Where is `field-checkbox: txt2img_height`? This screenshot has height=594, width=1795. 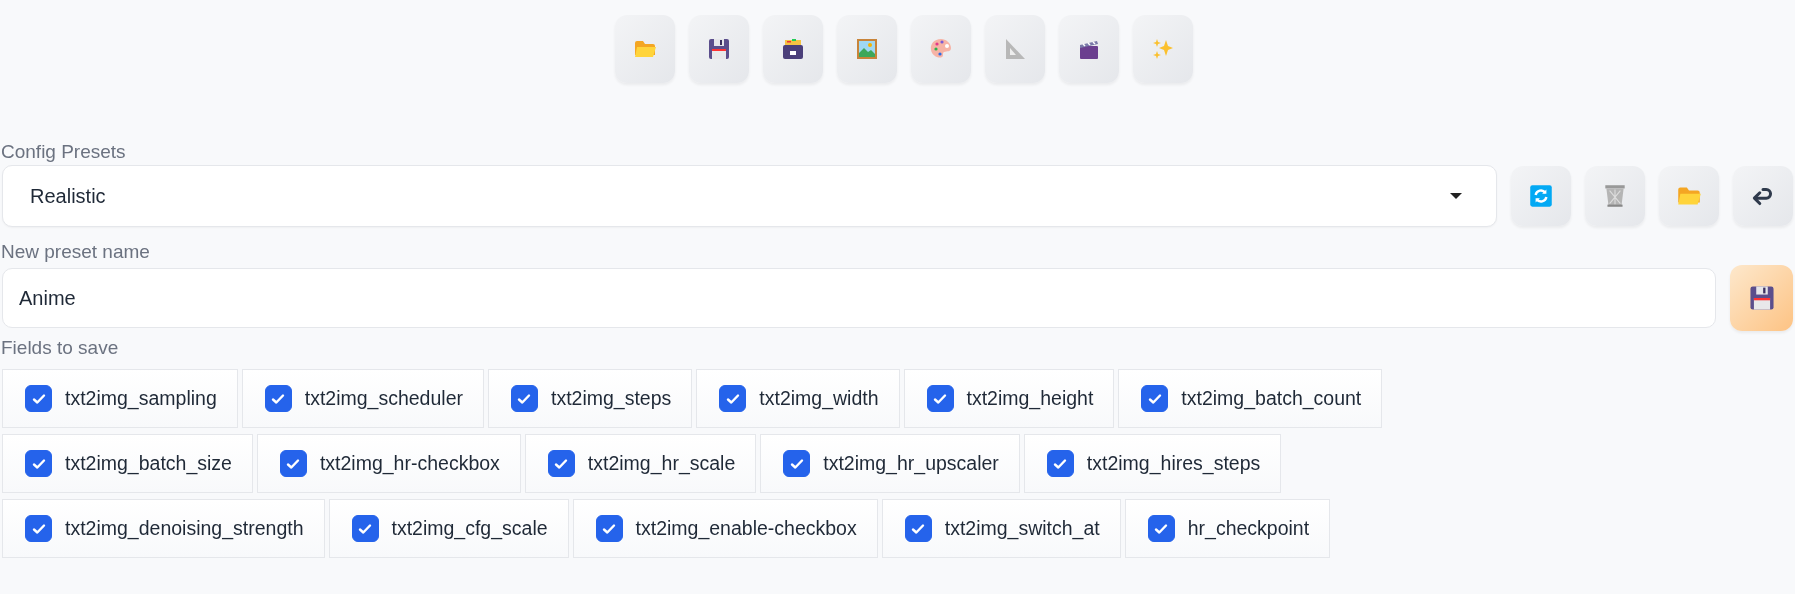 field-checkbox: txt2img_height is located at coordinates (1009, 398).